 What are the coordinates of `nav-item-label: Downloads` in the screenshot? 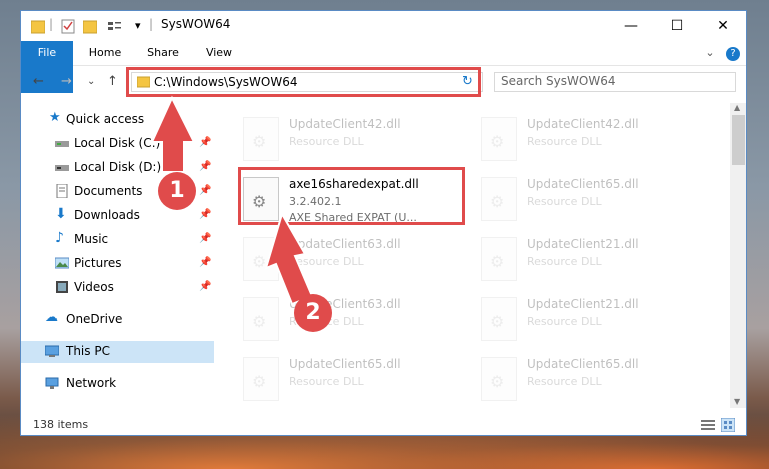 It's located at (107, 215).